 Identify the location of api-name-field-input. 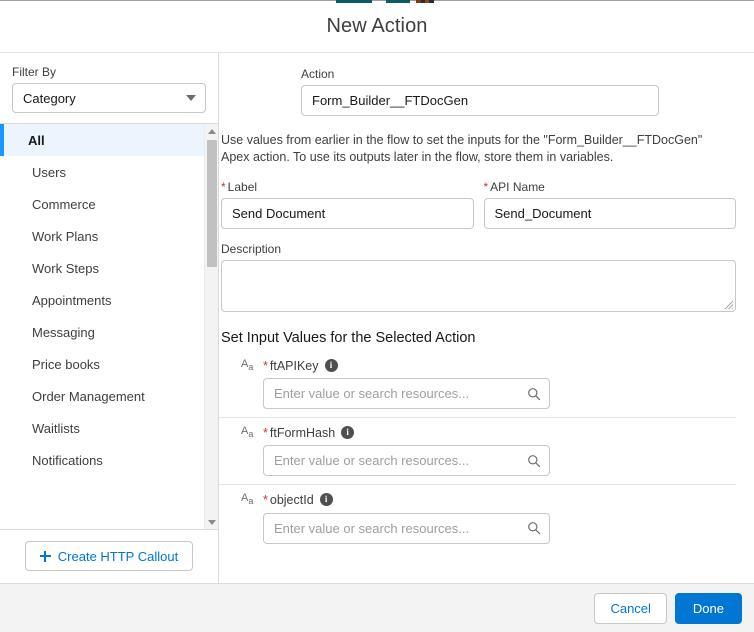
(609, 213).